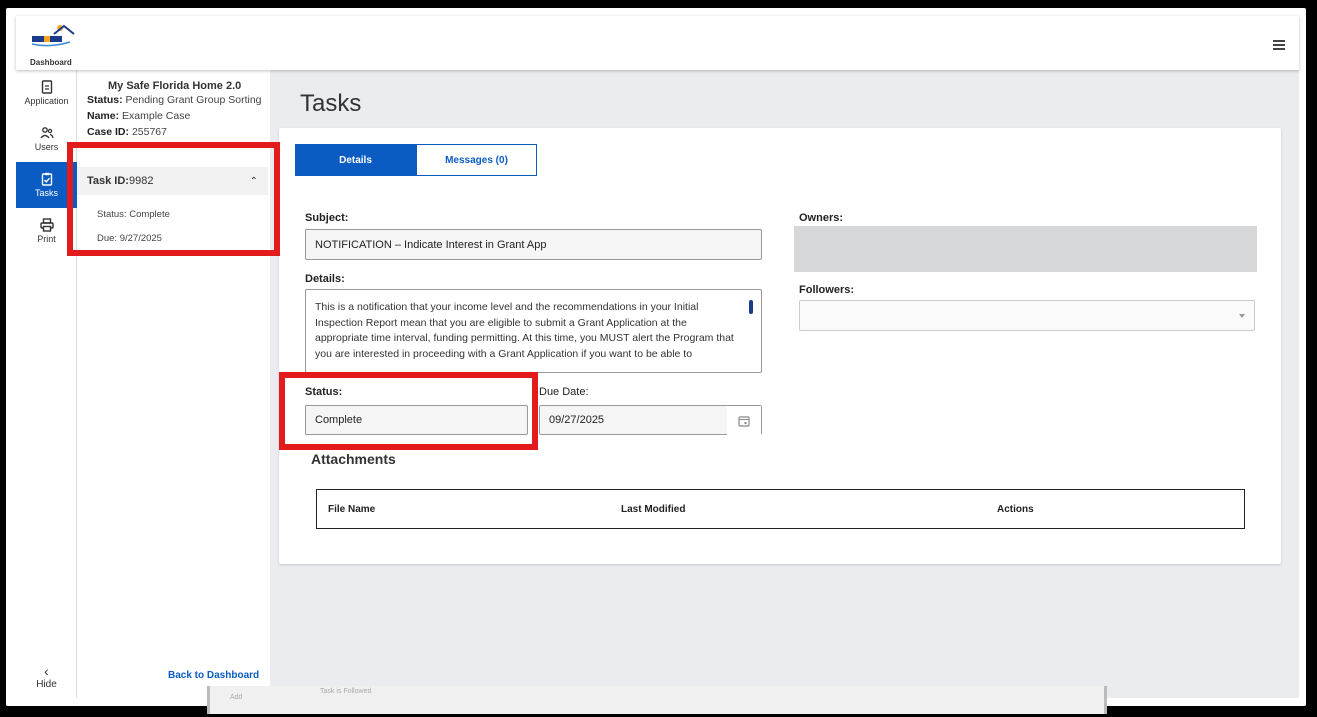  I want to click on chevron-up-icon: ⌃, so click(254, 181).